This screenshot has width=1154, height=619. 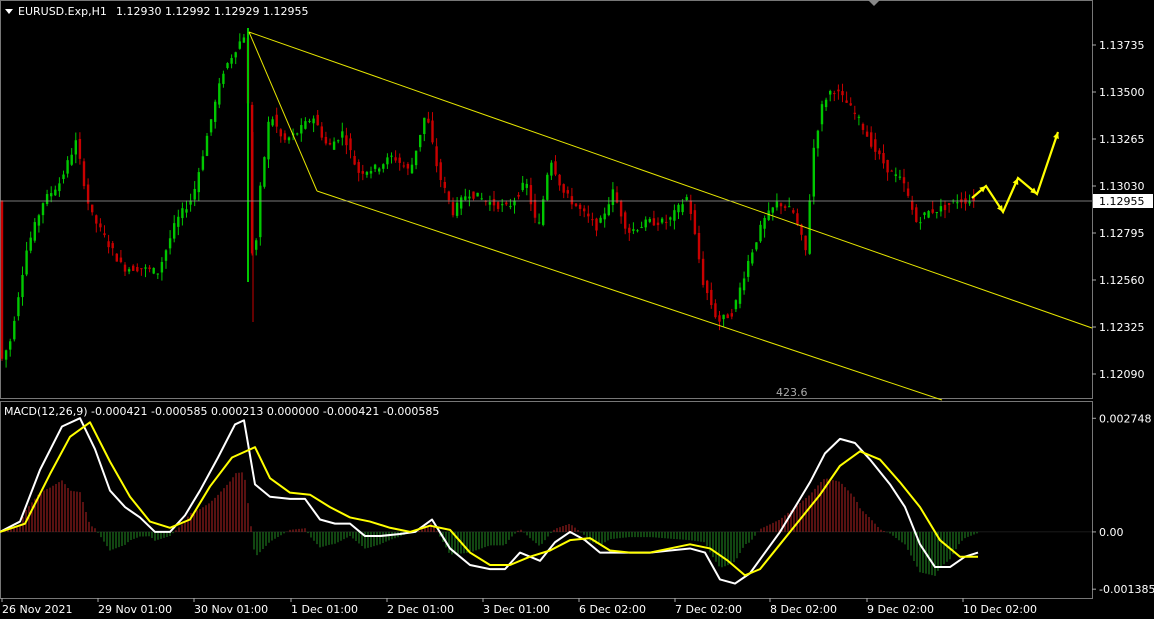 What do you see at coordinates (1111, 532) in the screenshot?
I see `macd-tick-label: 0.00` at bounding box center [1111, 532].